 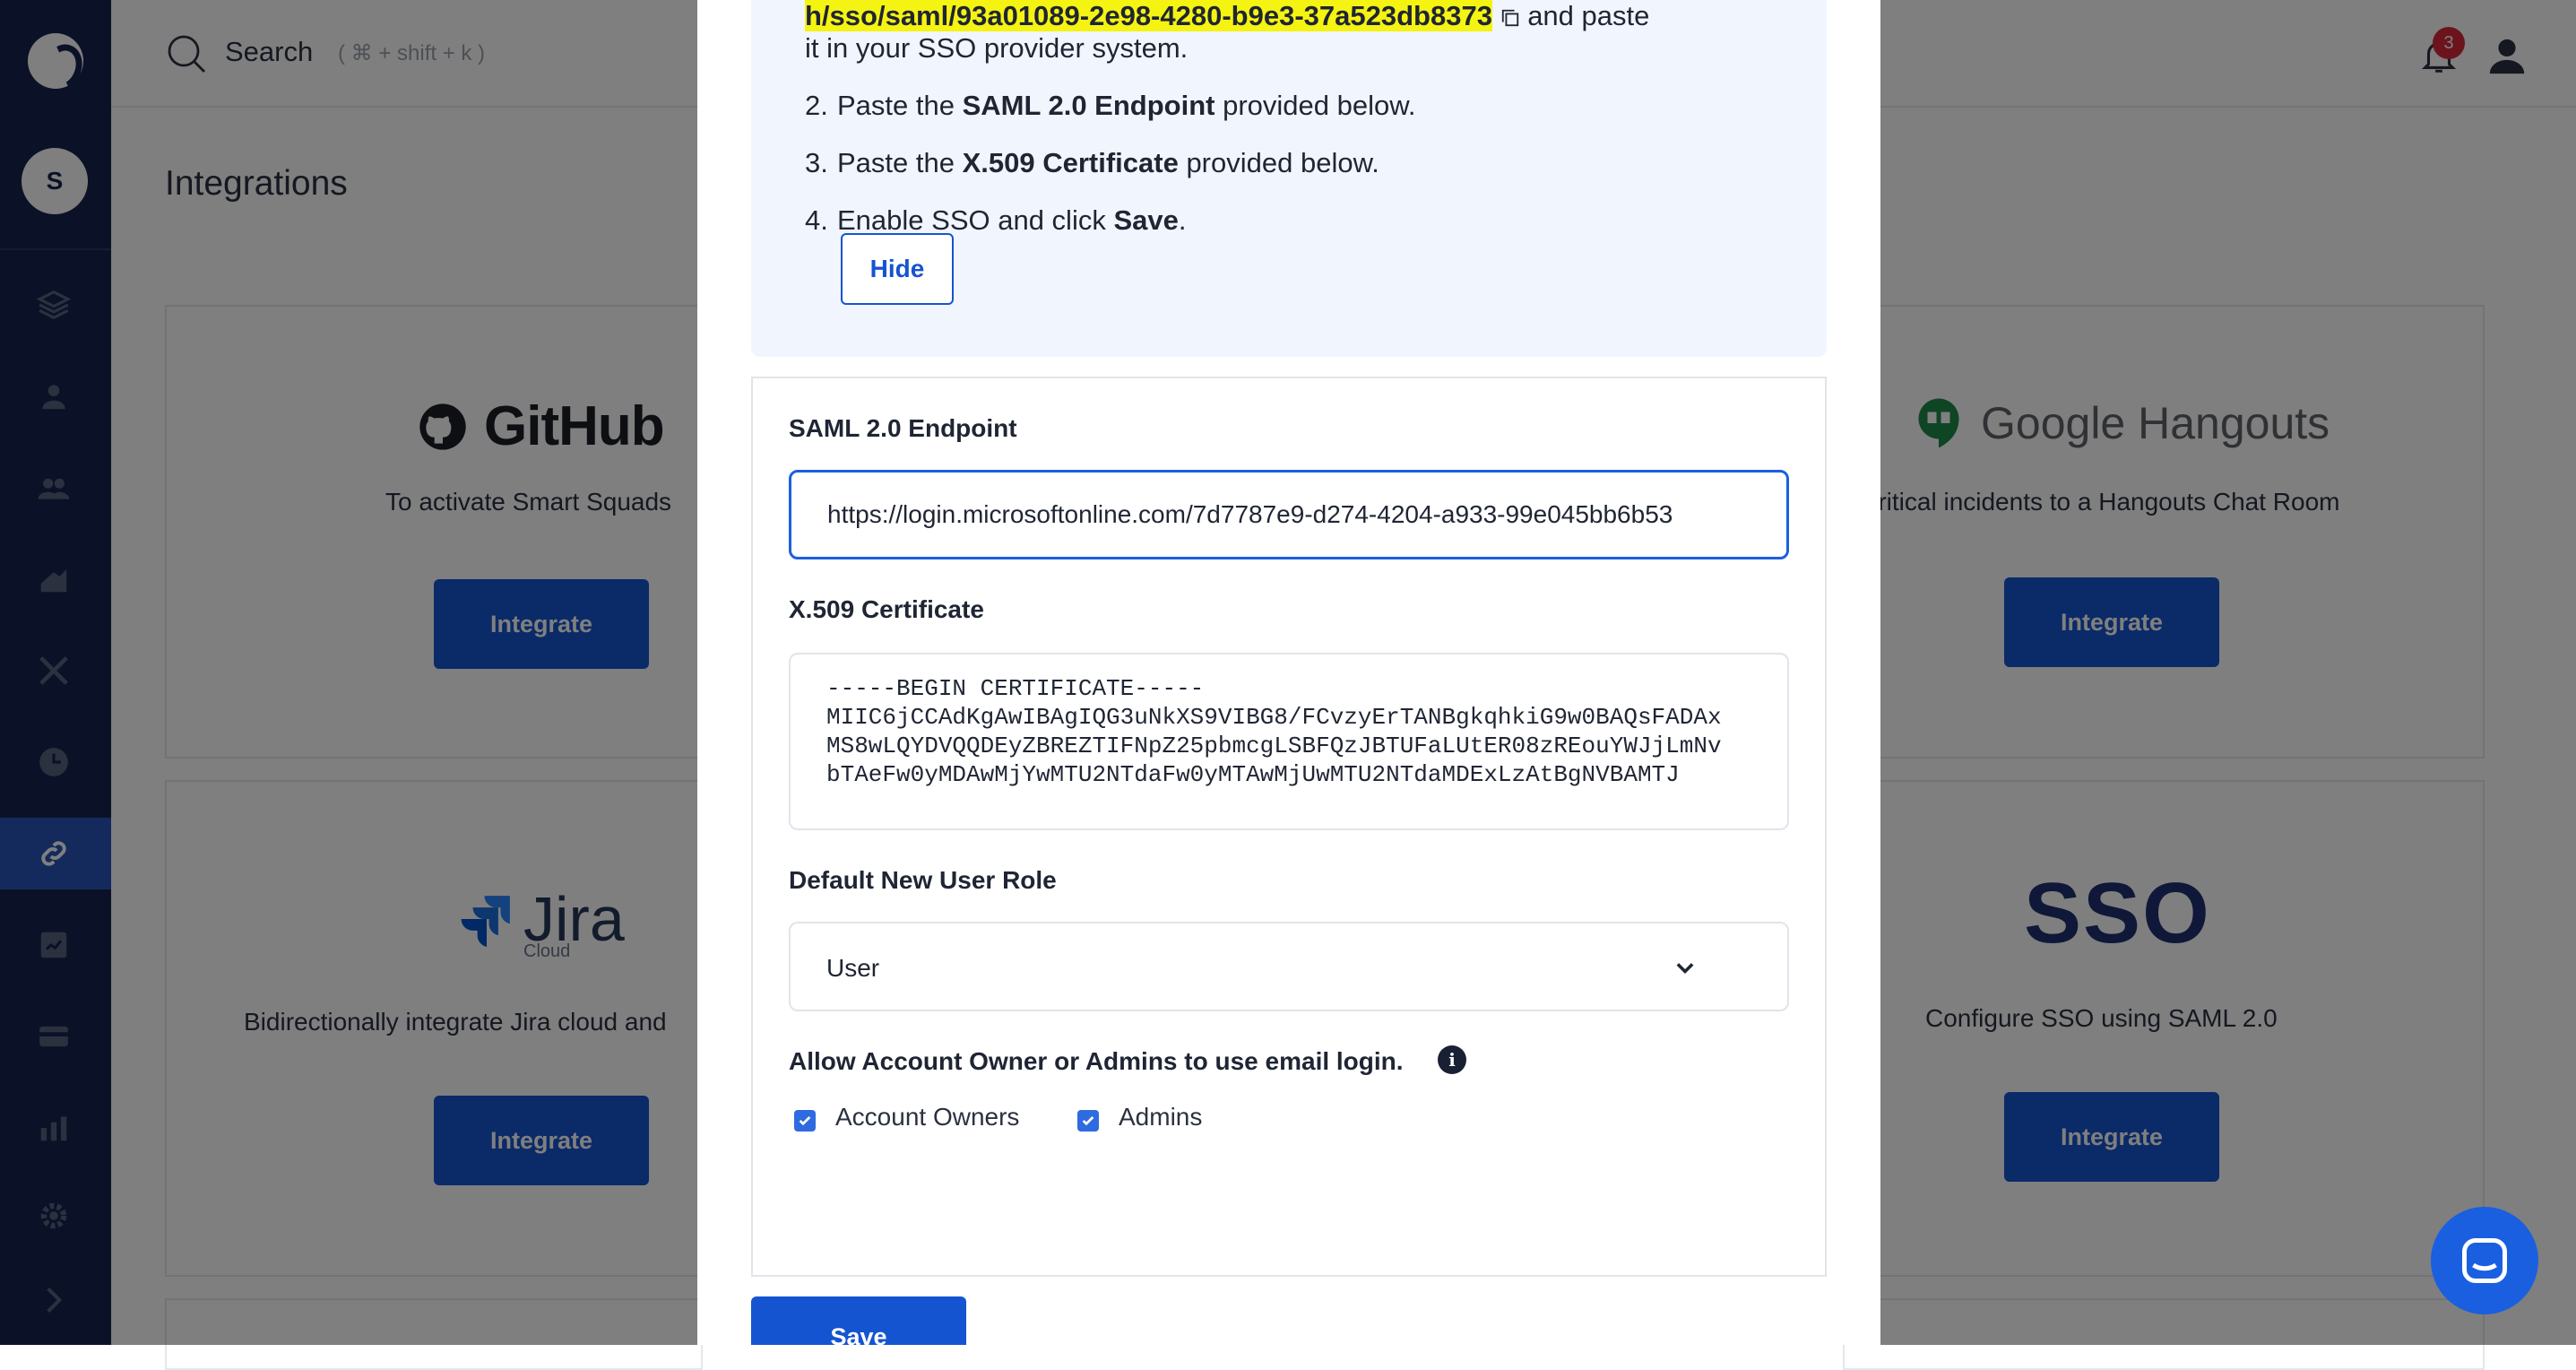 What do you see at coordinates (1452, 1059) in the screenshot?
I see `info-icon: i` at bounding box center [1452, 1059].